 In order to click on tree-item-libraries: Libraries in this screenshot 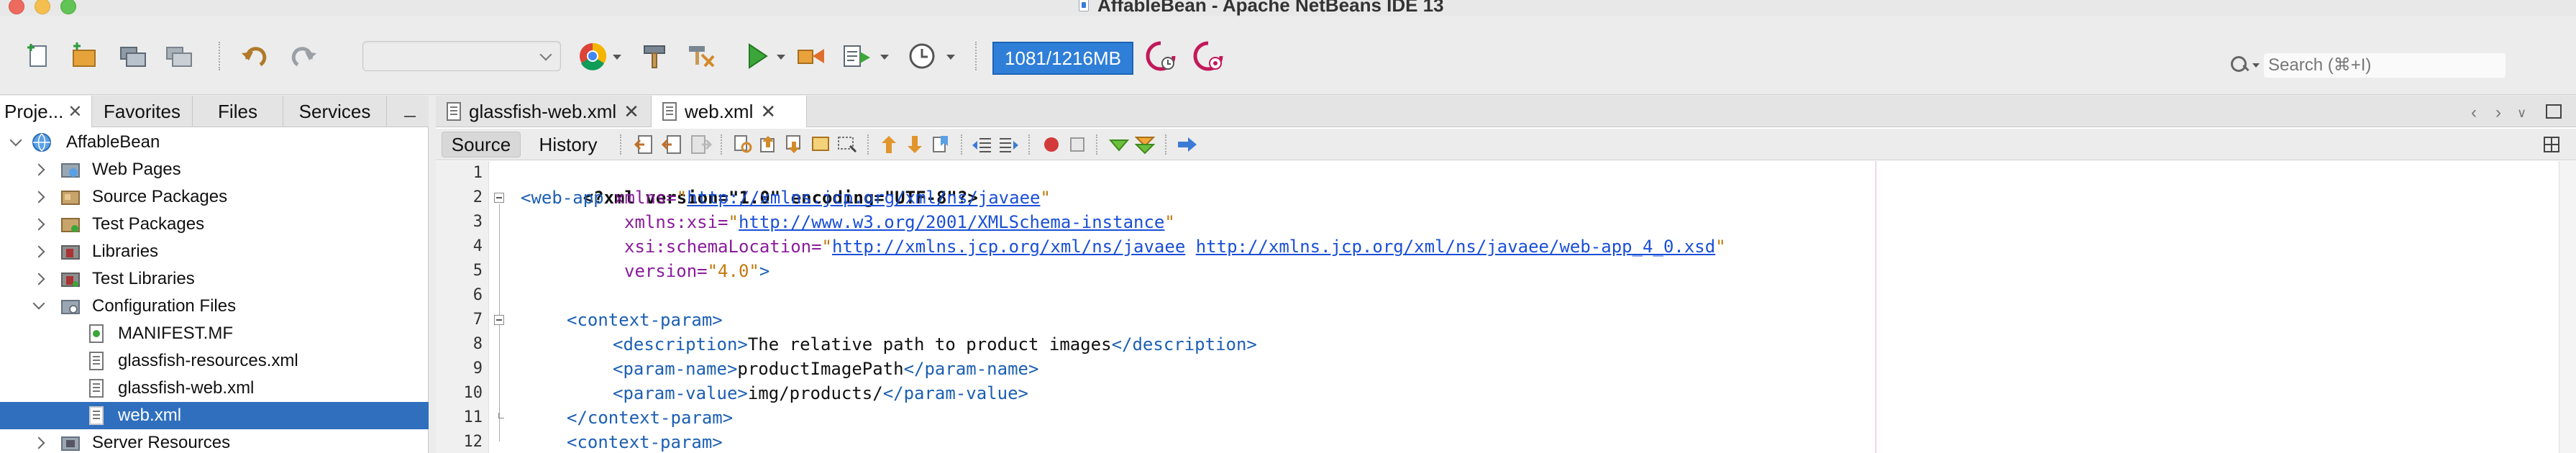, I will do `click(214, 251)`.